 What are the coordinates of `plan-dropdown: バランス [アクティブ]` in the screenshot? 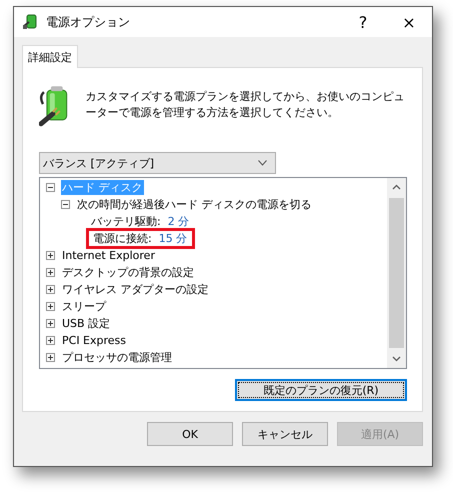 It's located at (157, 163).